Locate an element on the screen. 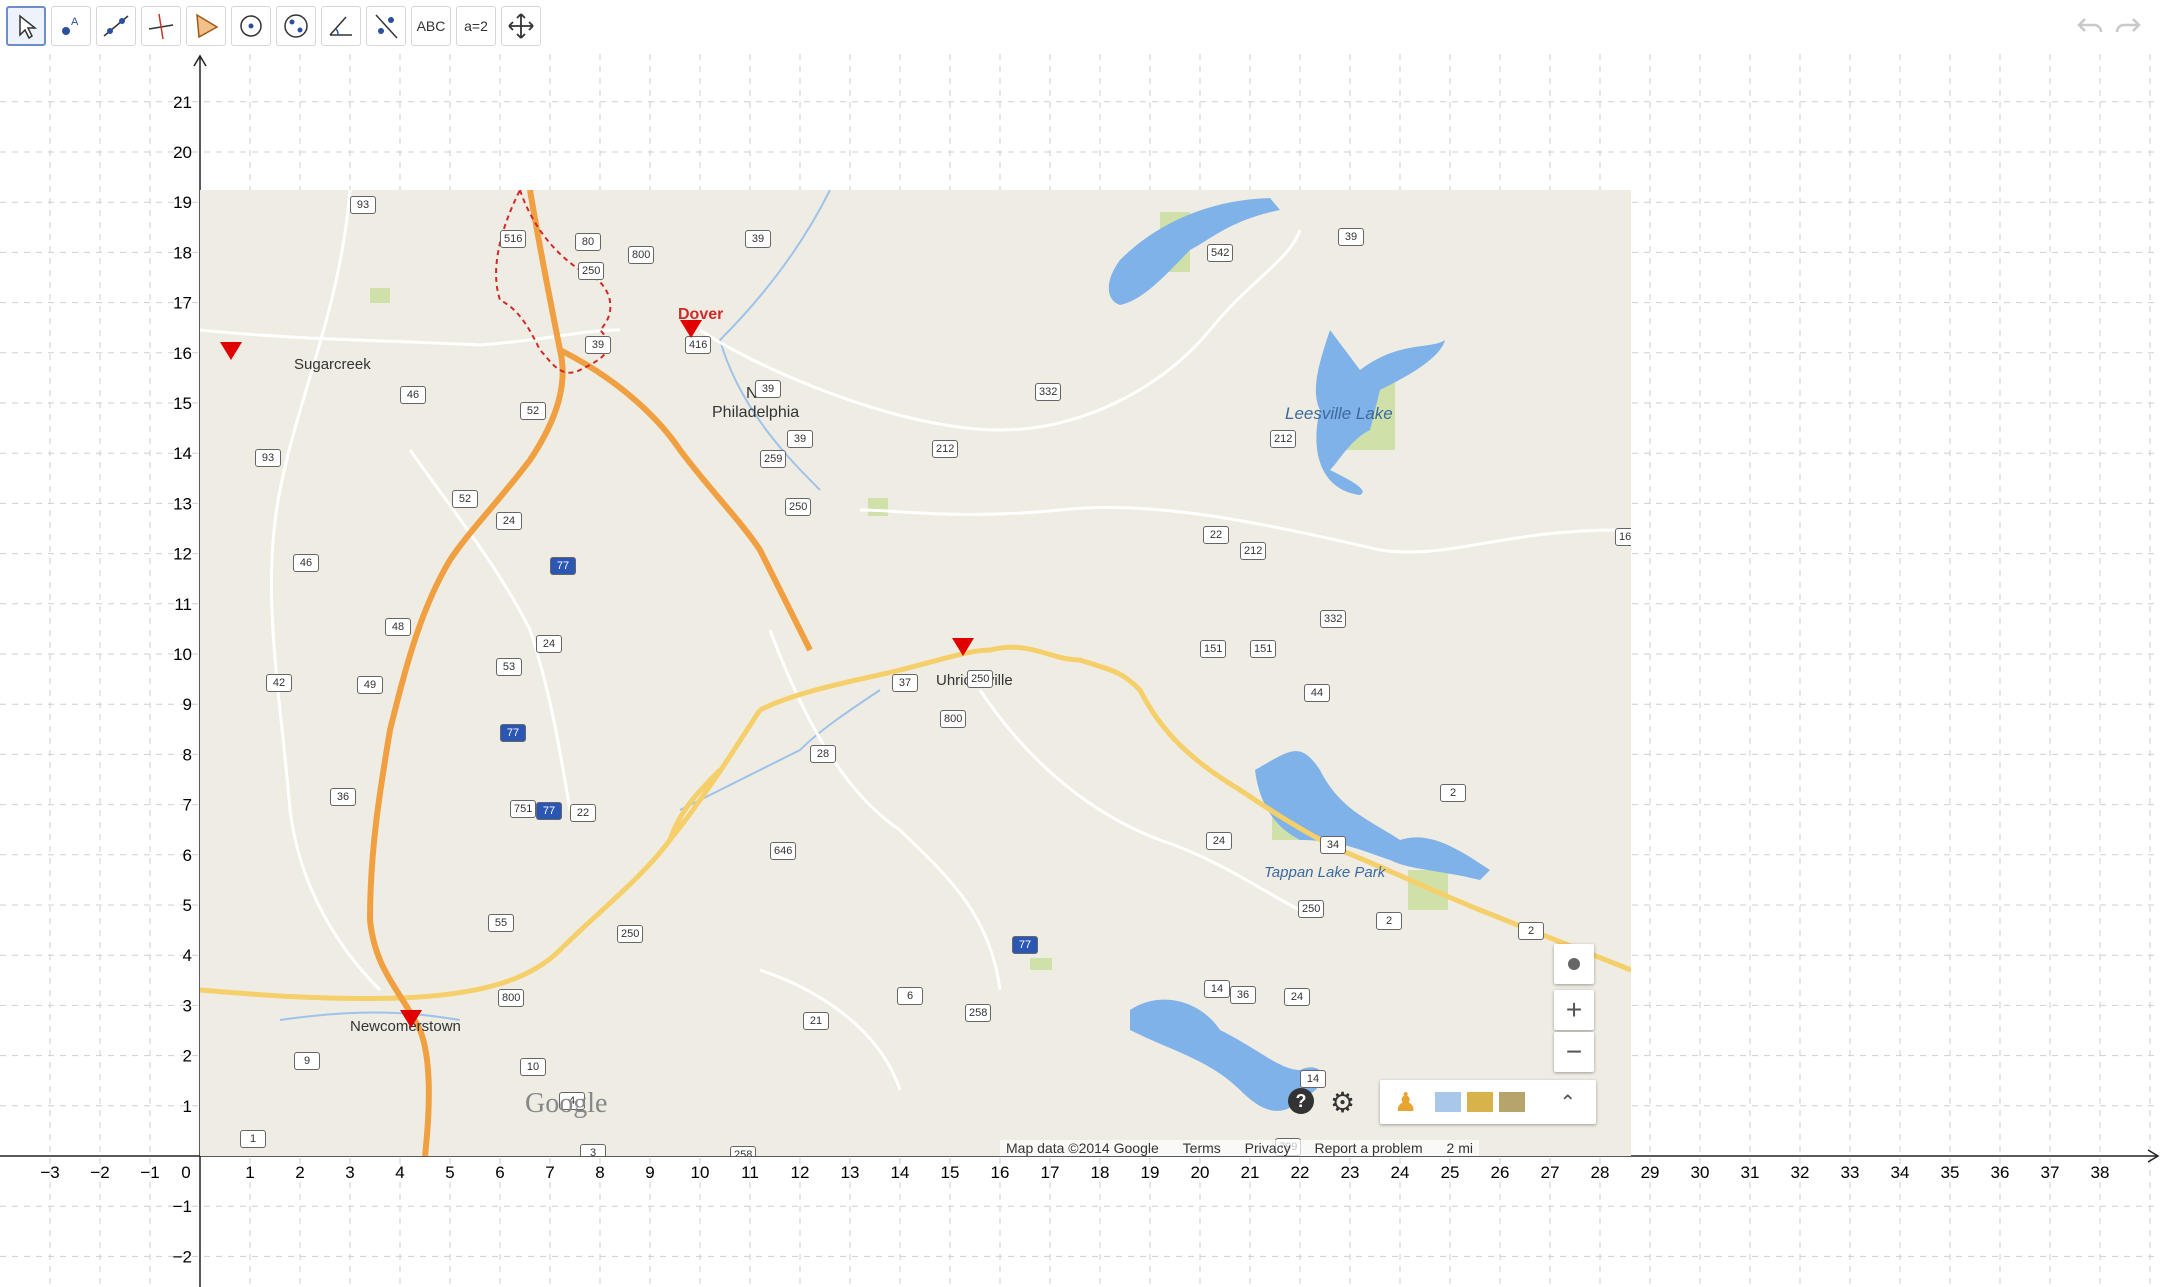  route-shield: 332 is located at coordinates (1333, 619).